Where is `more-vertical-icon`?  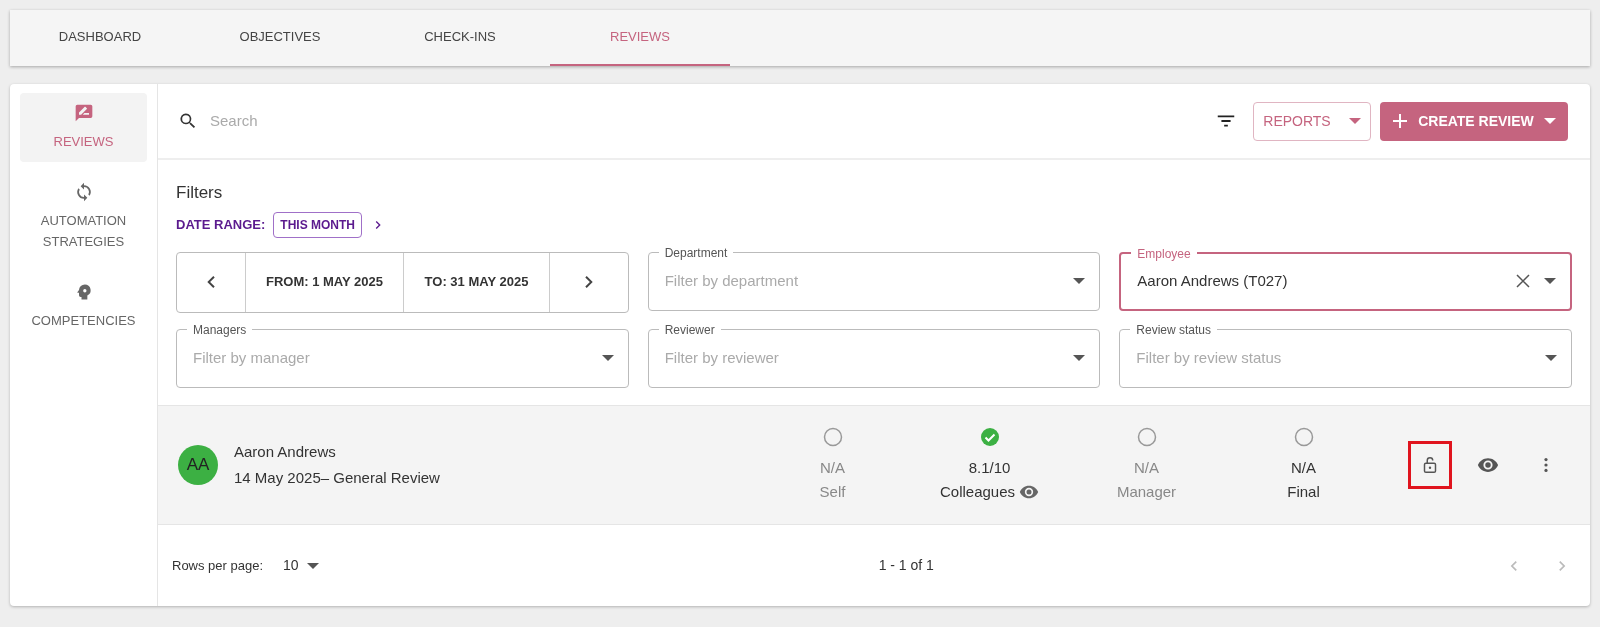
more-vertical-icon is located at coordinates (1546, 465).